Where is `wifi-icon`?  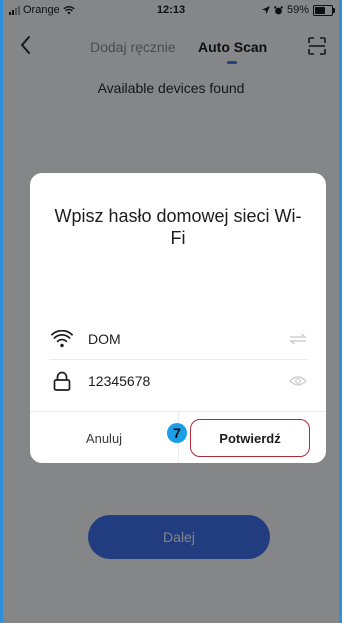 wifi-icon is located at coordinates (62, 339).